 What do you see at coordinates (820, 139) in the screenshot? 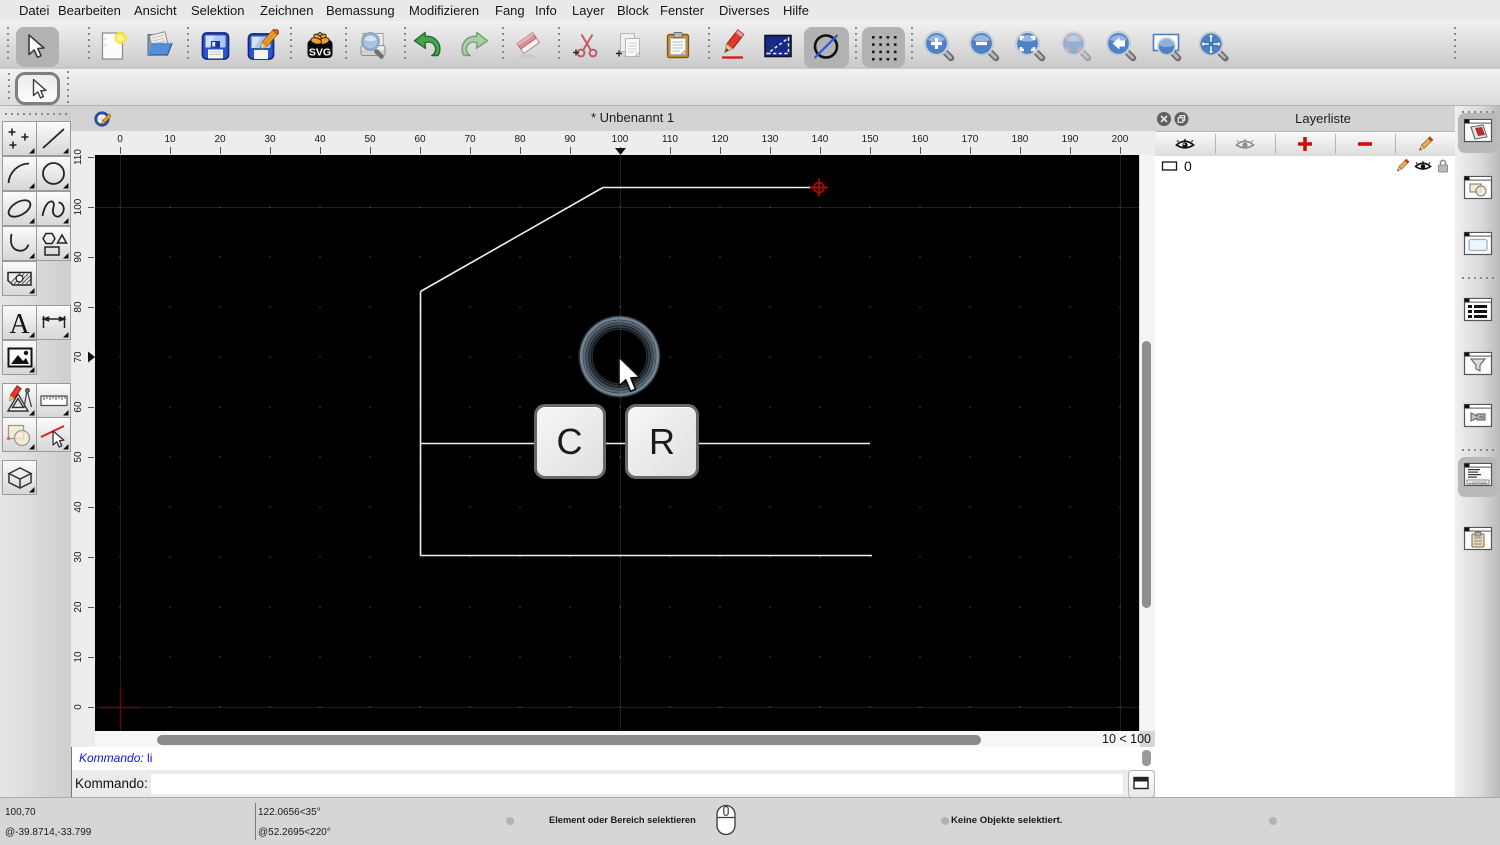
I see `svg-text: 140` at bounding box center [820, 139].